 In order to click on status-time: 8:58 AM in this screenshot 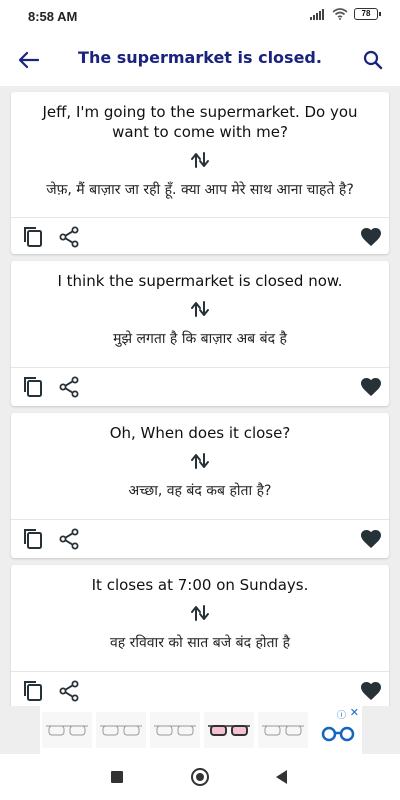, I will do `click(53, 16)`.